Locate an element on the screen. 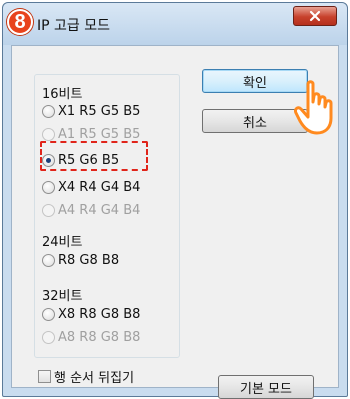  radio-label: X1 R5 G5 B5 is located at coordinates (99, 111).